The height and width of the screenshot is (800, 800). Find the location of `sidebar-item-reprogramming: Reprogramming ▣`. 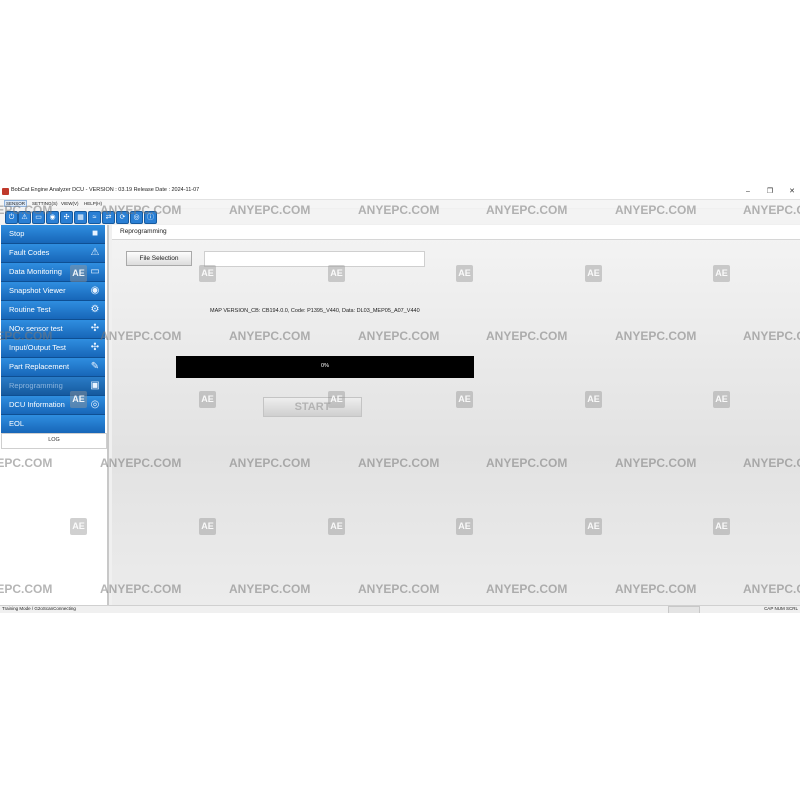

sidebar-item-reprogramming: Reprogramming ▣ is located at coordinates (53, 386).